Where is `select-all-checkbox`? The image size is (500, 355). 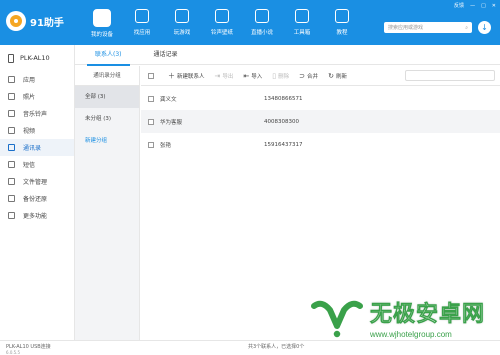
select-all-checkbox is located at coordinates (151, 75).